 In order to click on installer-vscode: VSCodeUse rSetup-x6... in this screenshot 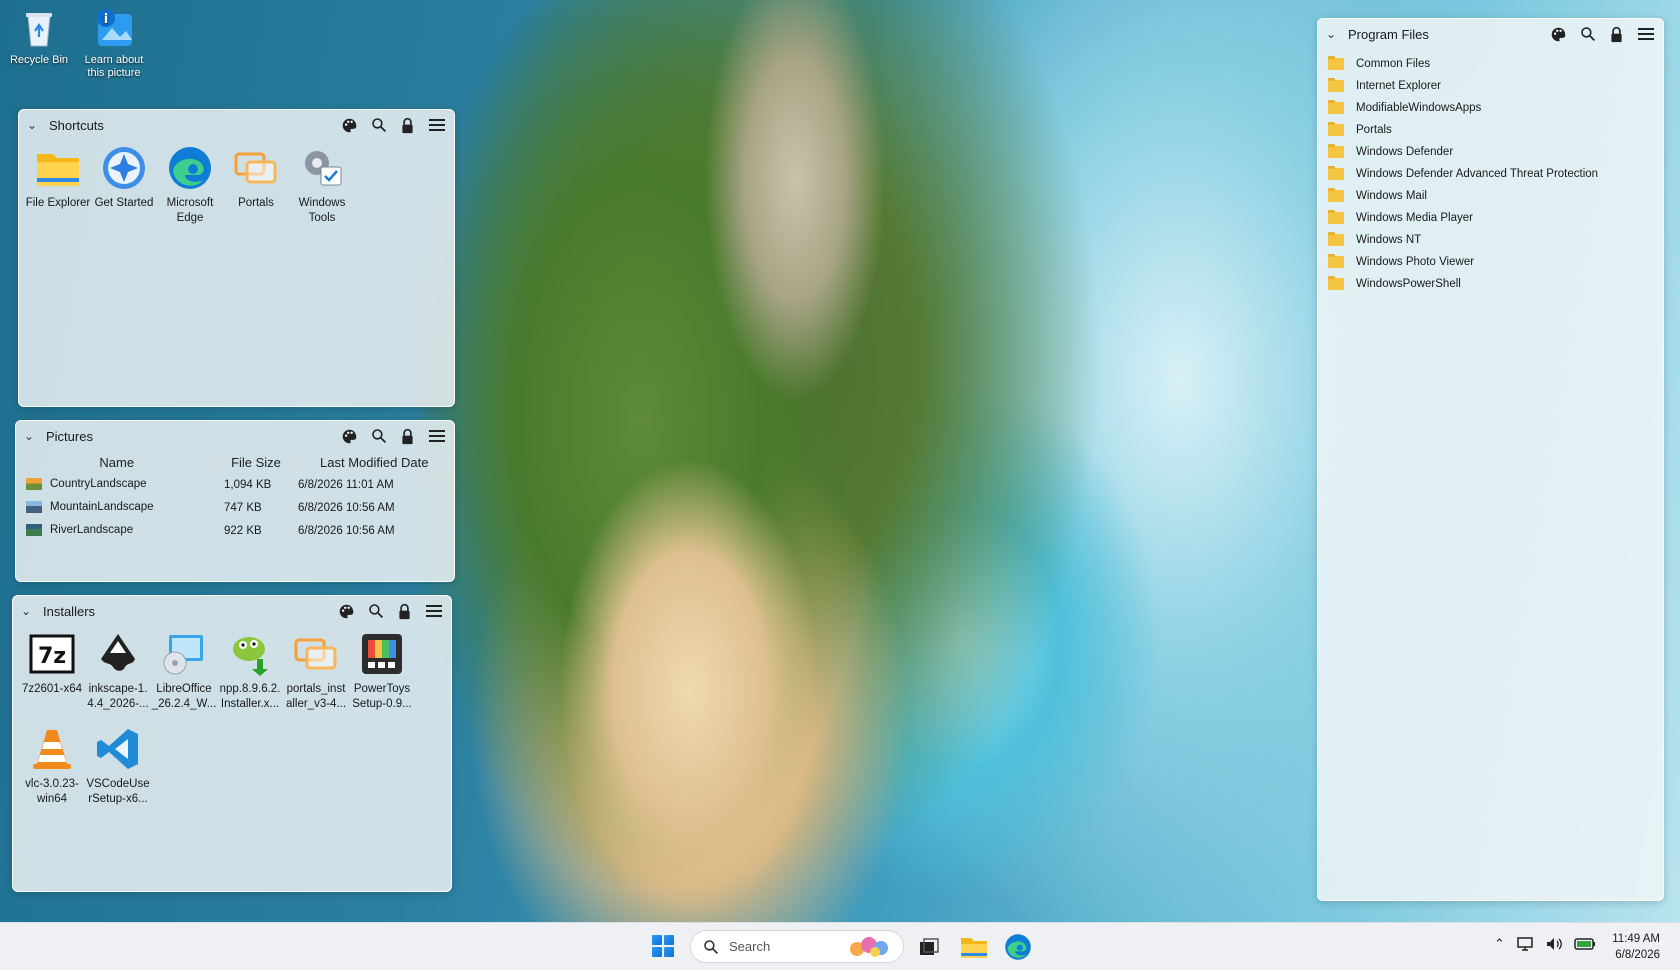, I will do `click(118, 770)`.